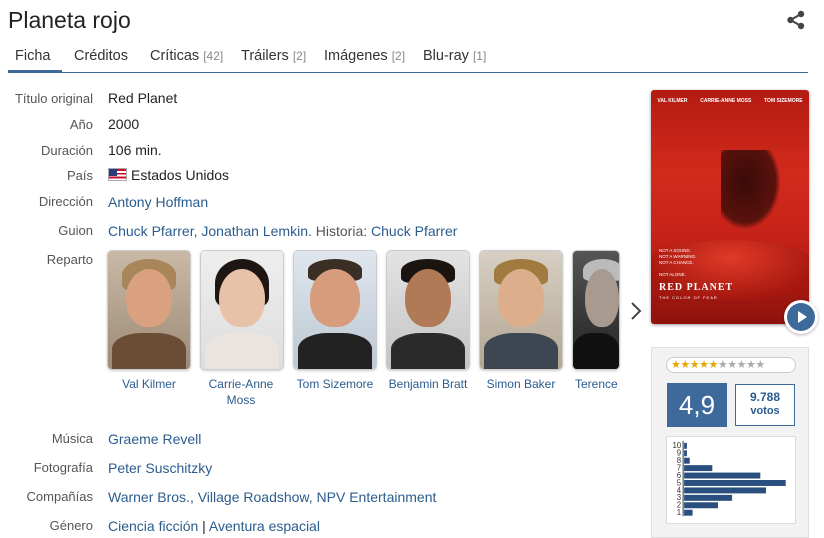  I want to click on average-rating: 4,9, so click(697, 405).